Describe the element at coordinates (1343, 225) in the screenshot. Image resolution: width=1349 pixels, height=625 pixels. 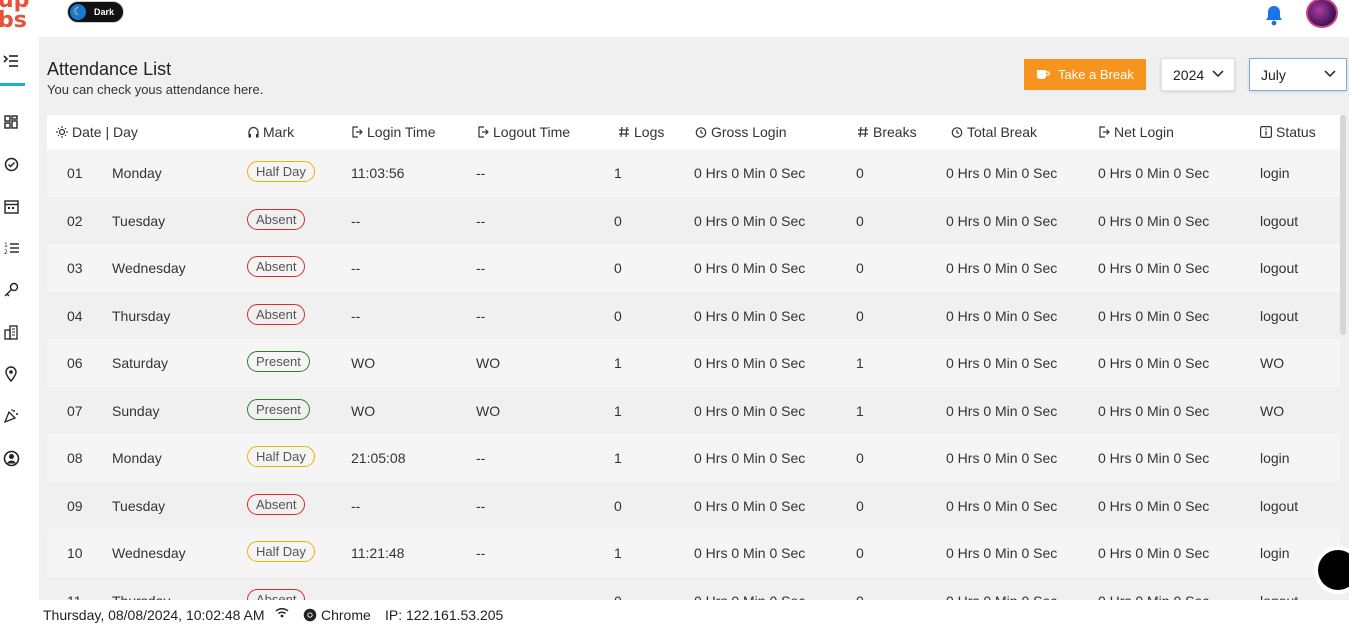
I see `table-scrollbar` at that location.